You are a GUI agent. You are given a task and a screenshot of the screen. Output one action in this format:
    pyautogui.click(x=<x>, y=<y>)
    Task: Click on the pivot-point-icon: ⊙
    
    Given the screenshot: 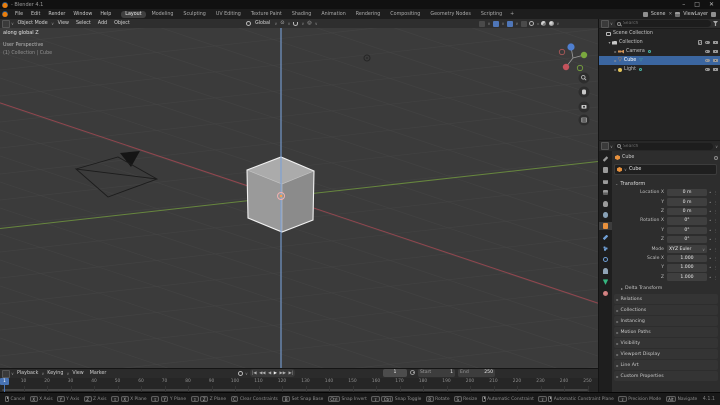 What is the action you would take?
    pyautogui.click(x=282, y=23)
    